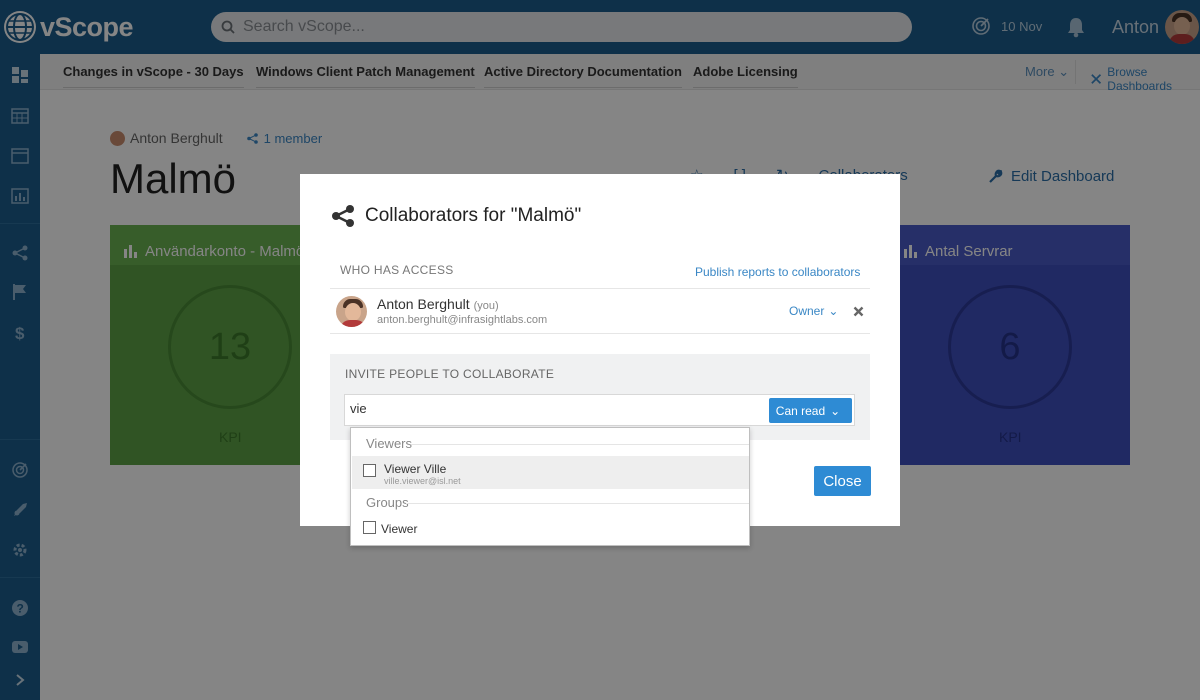 This screenshot has height=700, width=1200. What do you see at coordinates (800, 410) in the screenshot?
I see `permission-label: Can read` at bounding box center [800, 410].